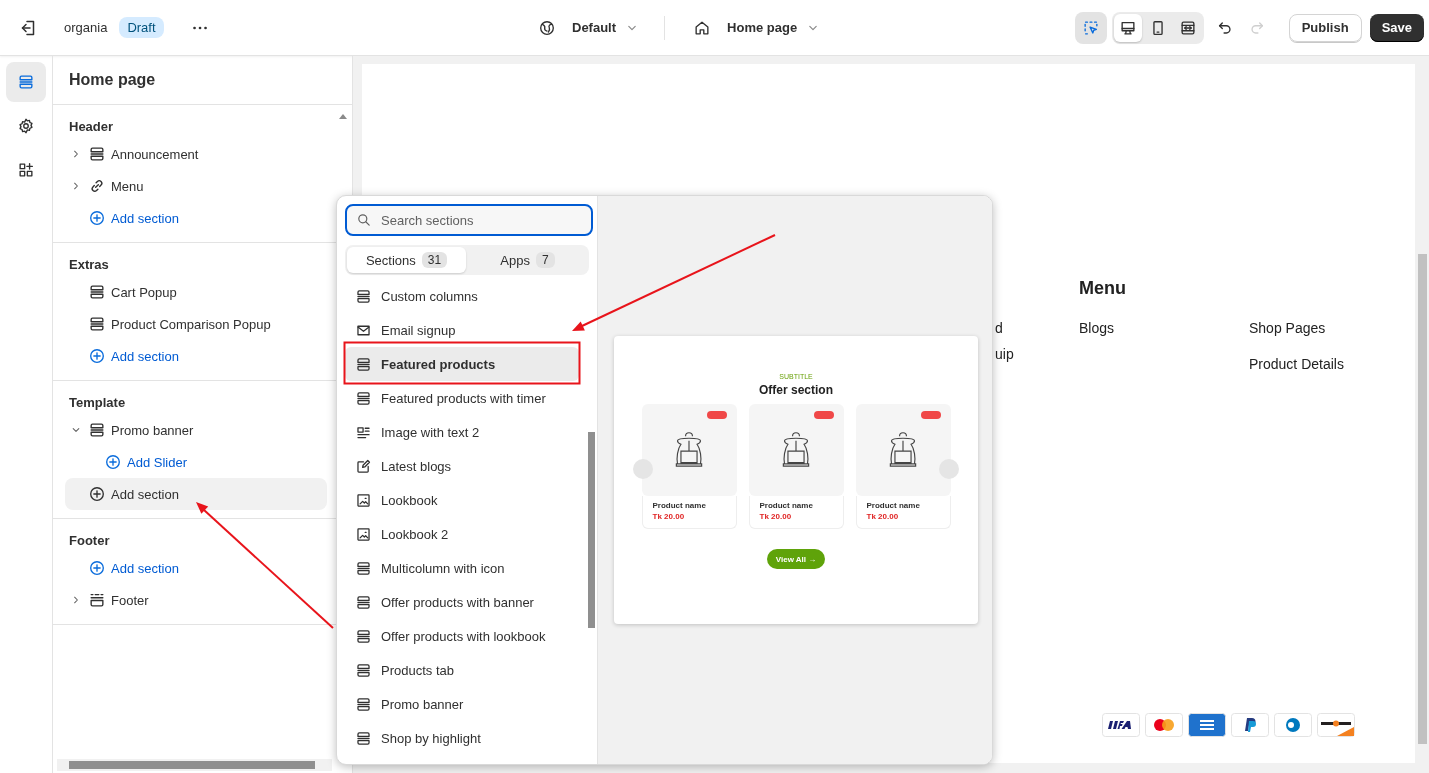  I want to click on section-option: Lookbook 2, so click(462, 534).